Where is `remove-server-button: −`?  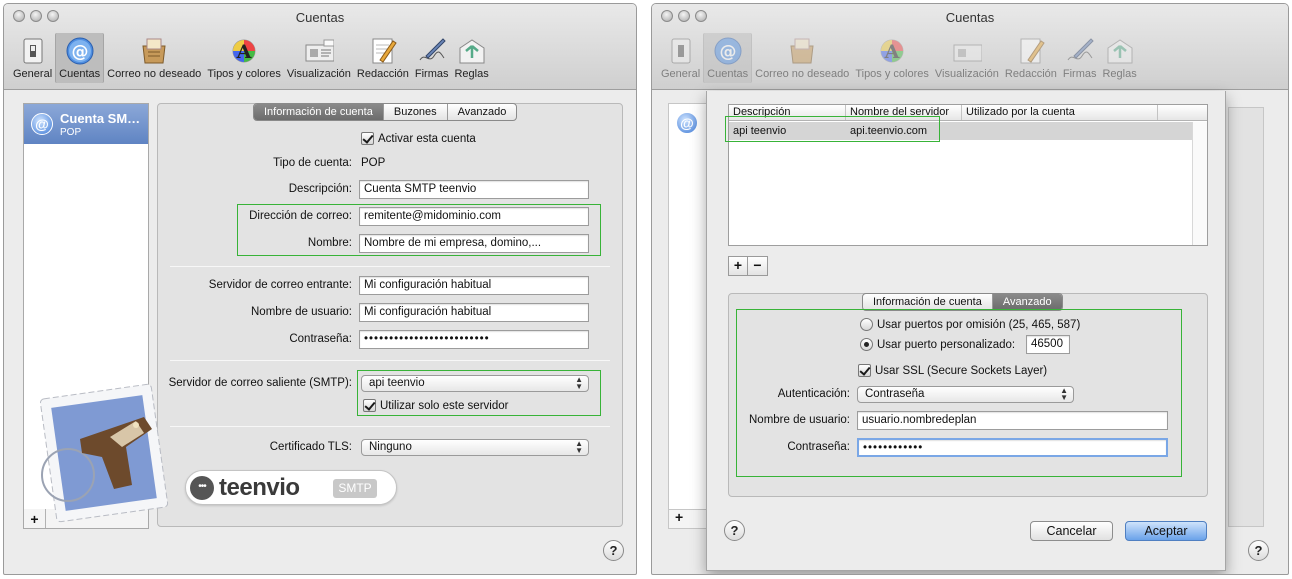
remove-server-button: − is located at coordinates (757, 266).